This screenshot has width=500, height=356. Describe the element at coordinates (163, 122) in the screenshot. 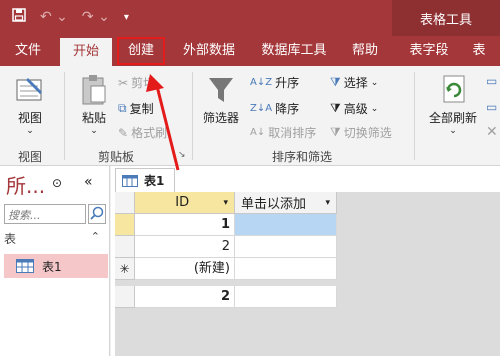

I see `annotation-arrow` at that location.